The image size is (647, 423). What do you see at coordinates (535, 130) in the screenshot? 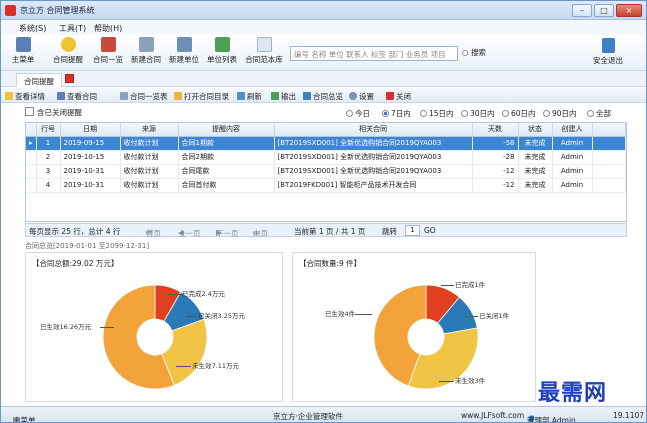
I see `column-header: 状态` at bounding box center [535, 130].